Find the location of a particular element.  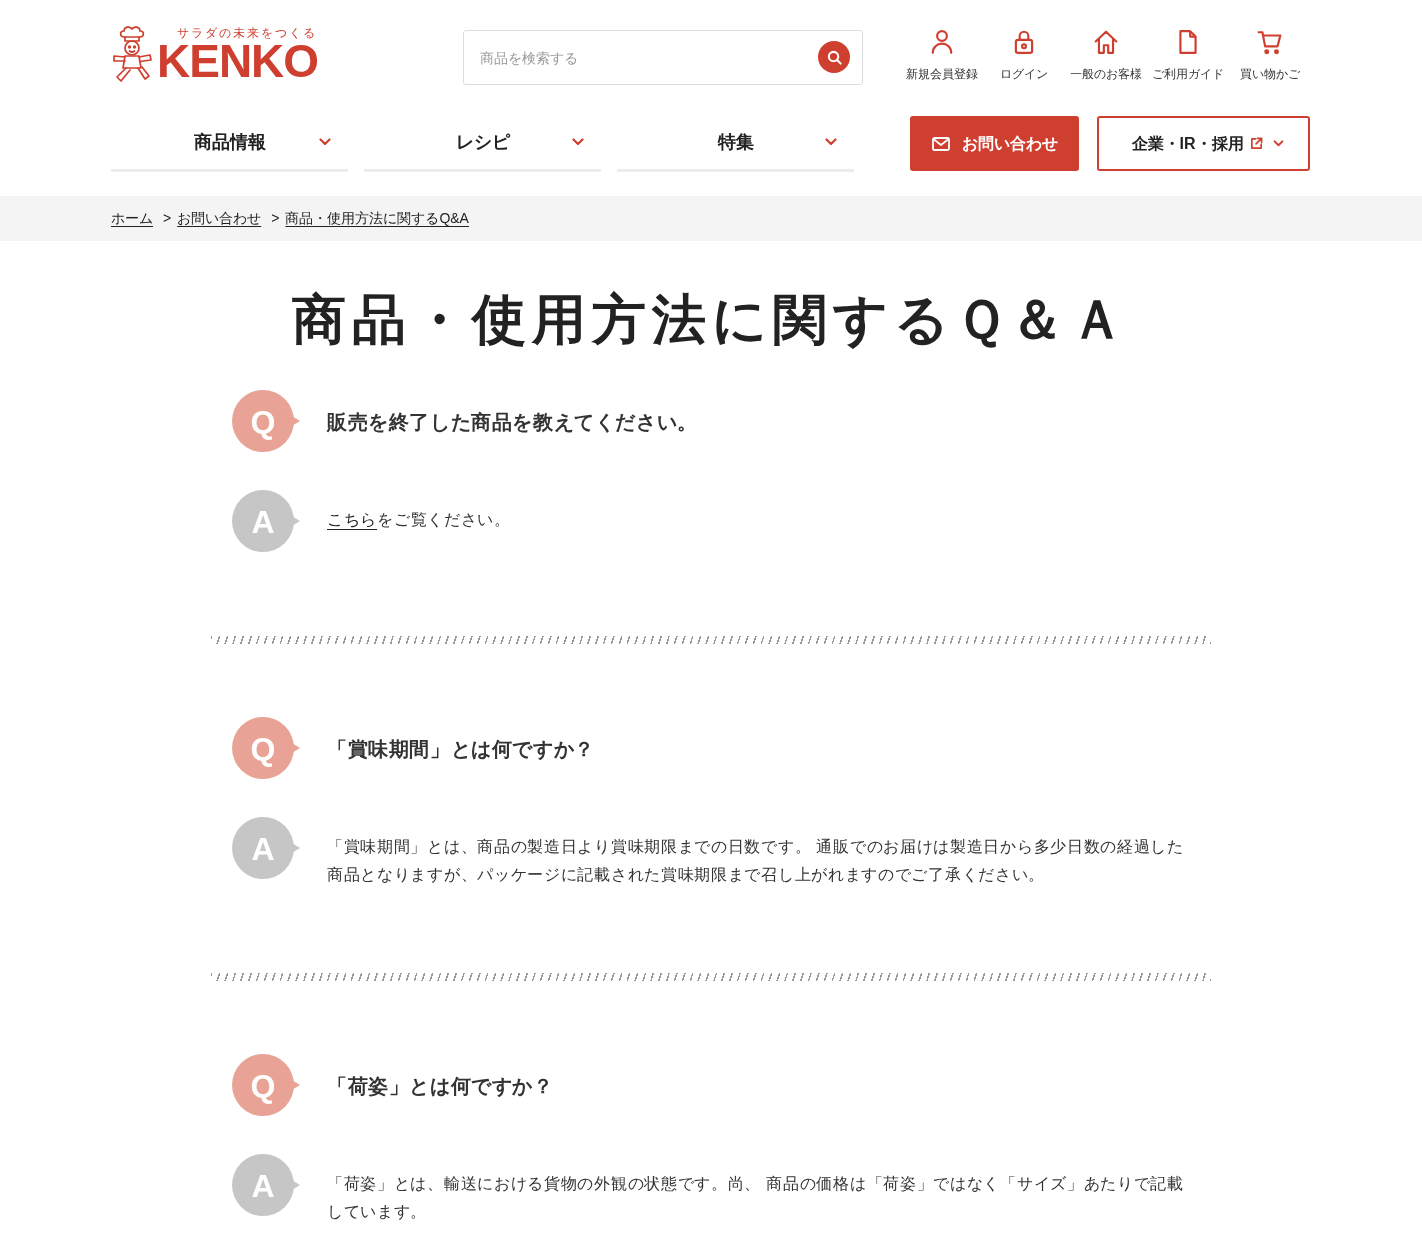

header-link: 一般のお客様 is located at coordinates (1106, 55).